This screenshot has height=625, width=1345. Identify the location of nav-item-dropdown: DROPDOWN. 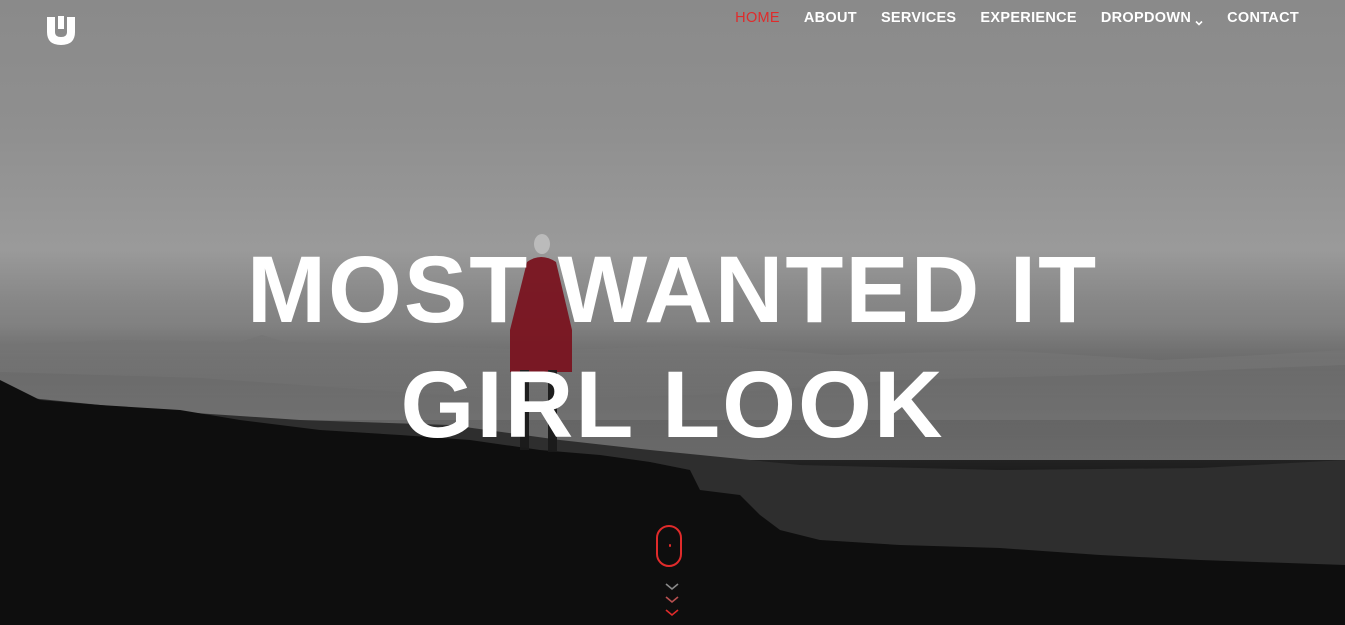
(1152, 18).